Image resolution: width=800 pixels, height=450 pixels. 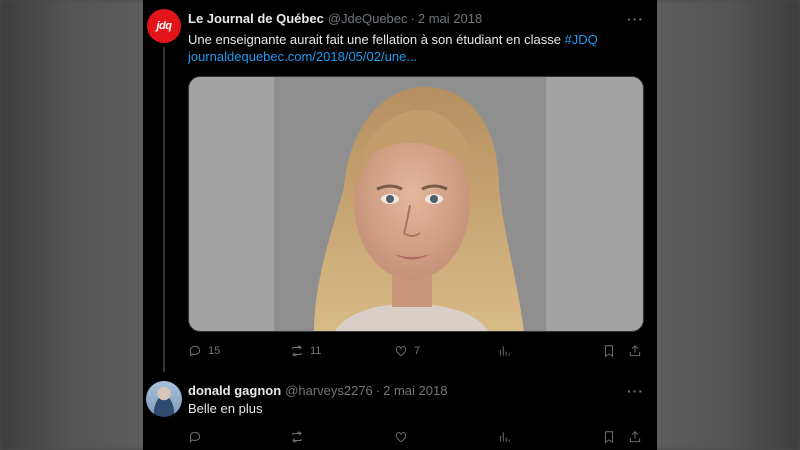 I want to click on views-button, so click(x=505, y=351).